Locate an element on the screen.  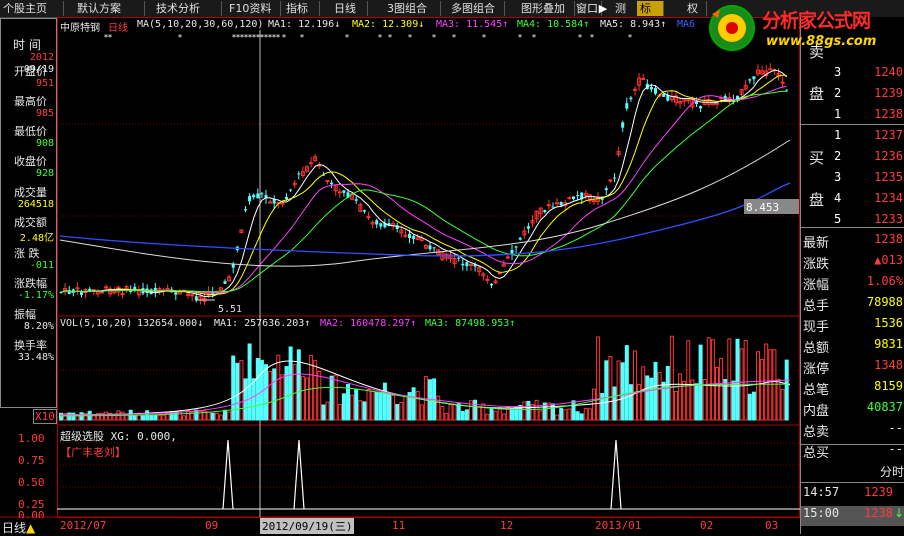
buy-order-row: 3 1235 is located at coordinates (852, 180).